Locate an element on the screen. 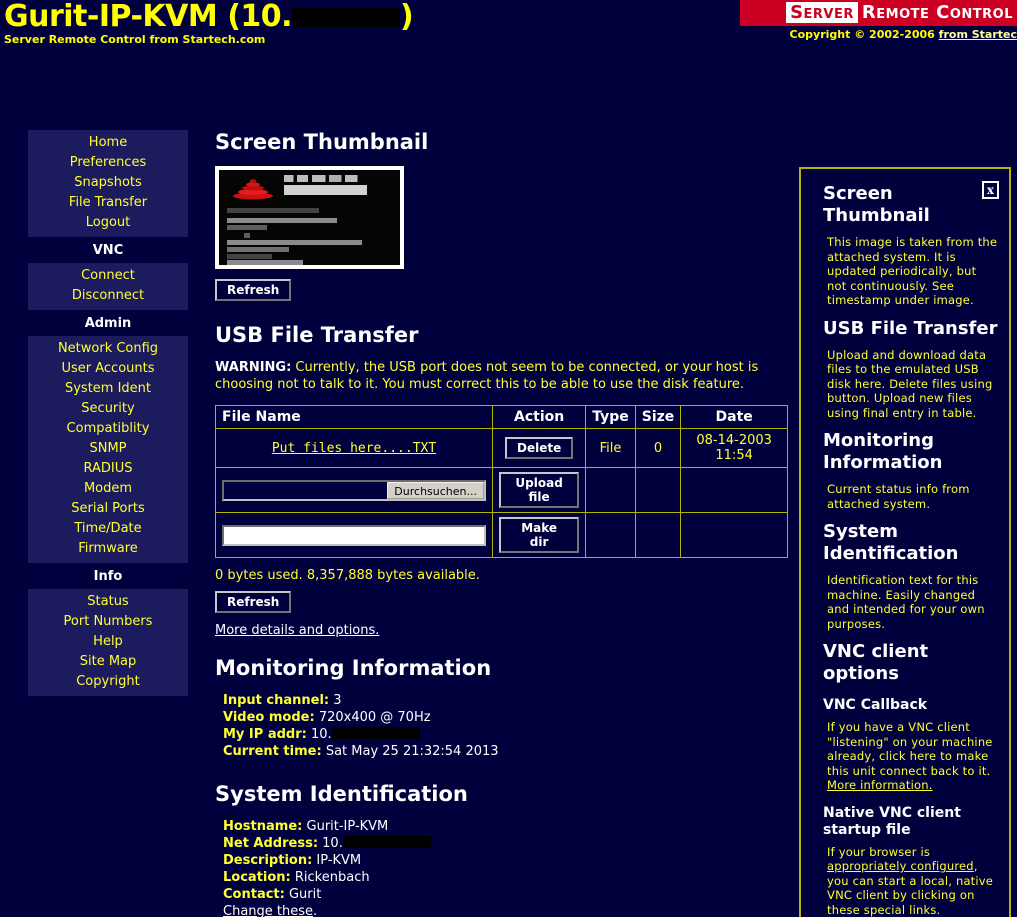 This screenshot has width=1017, height=917. sidebar-item-connect: Connect is located at coordinates (108, 276).